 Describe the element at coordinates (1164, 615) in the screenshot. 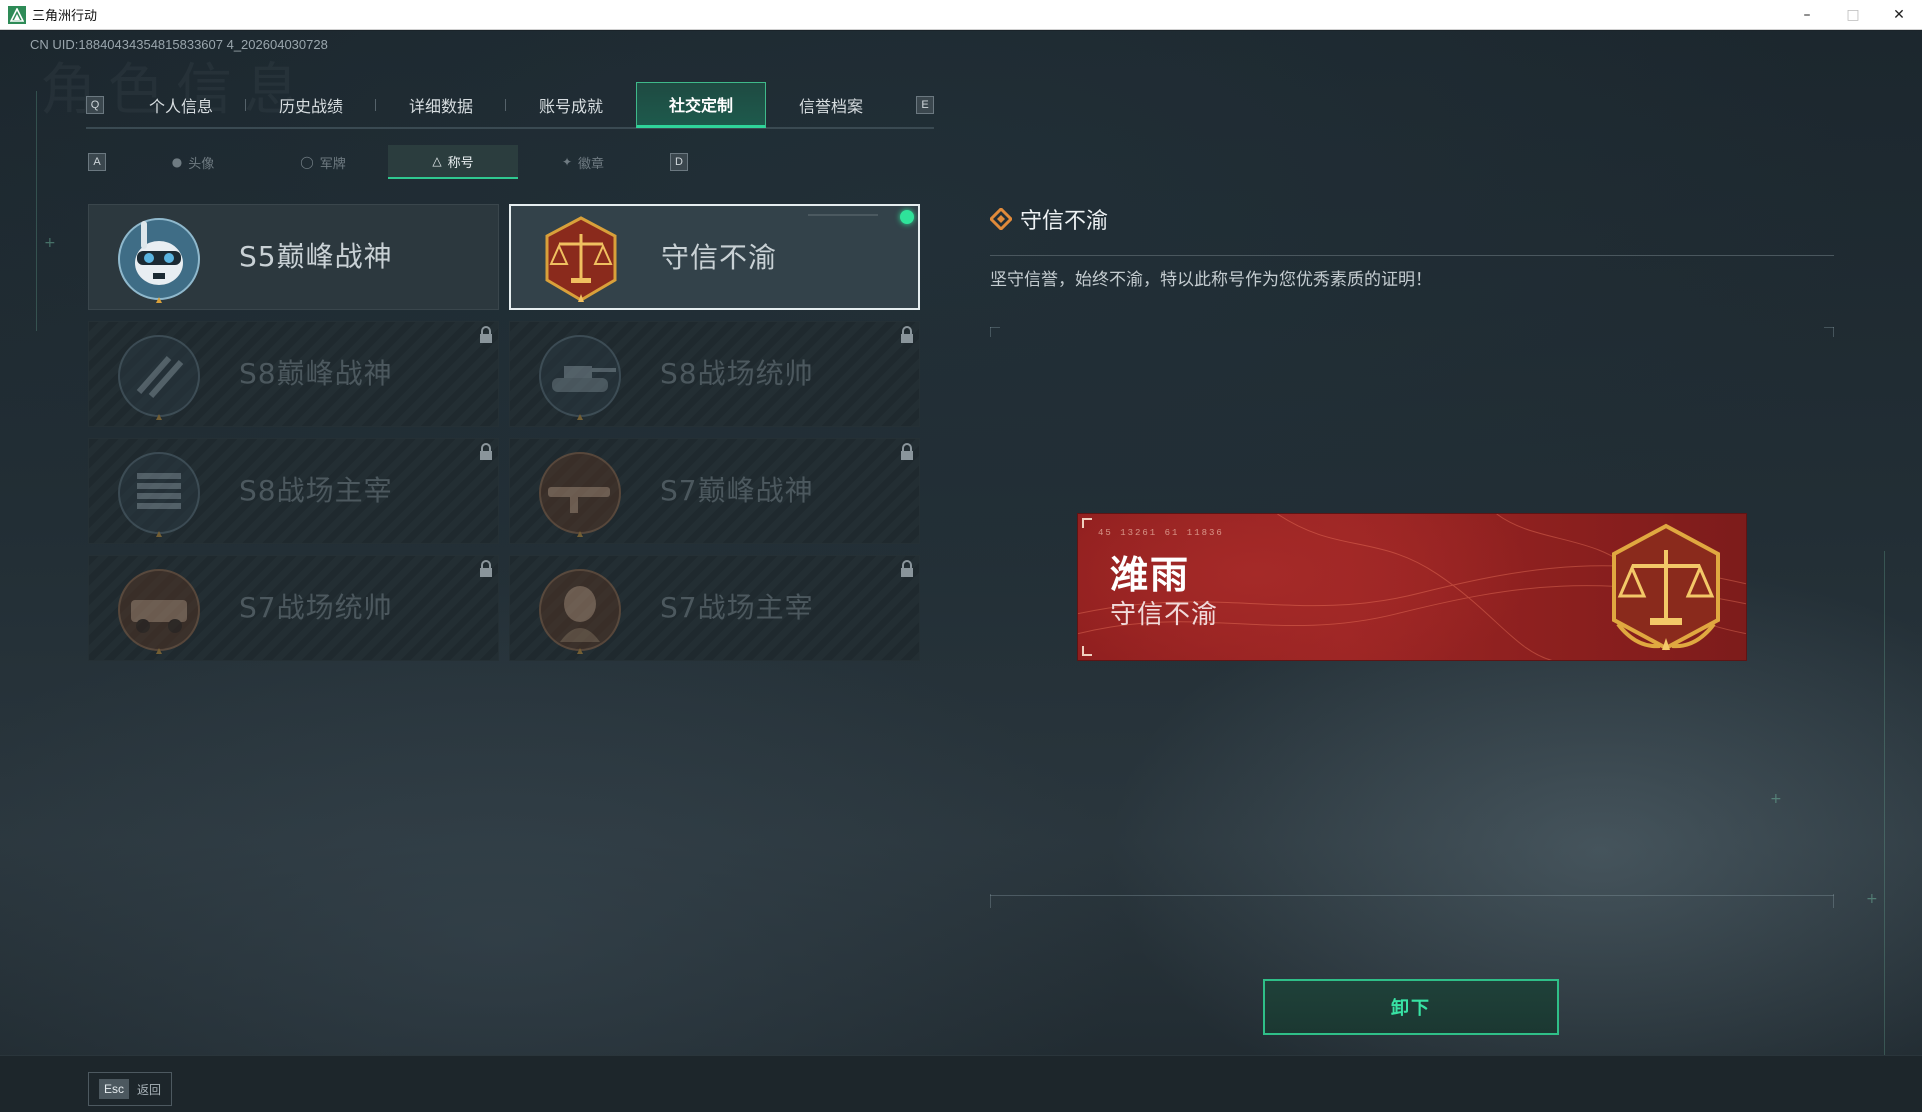

I see `nameplate-title: 守信不渝` at that location.